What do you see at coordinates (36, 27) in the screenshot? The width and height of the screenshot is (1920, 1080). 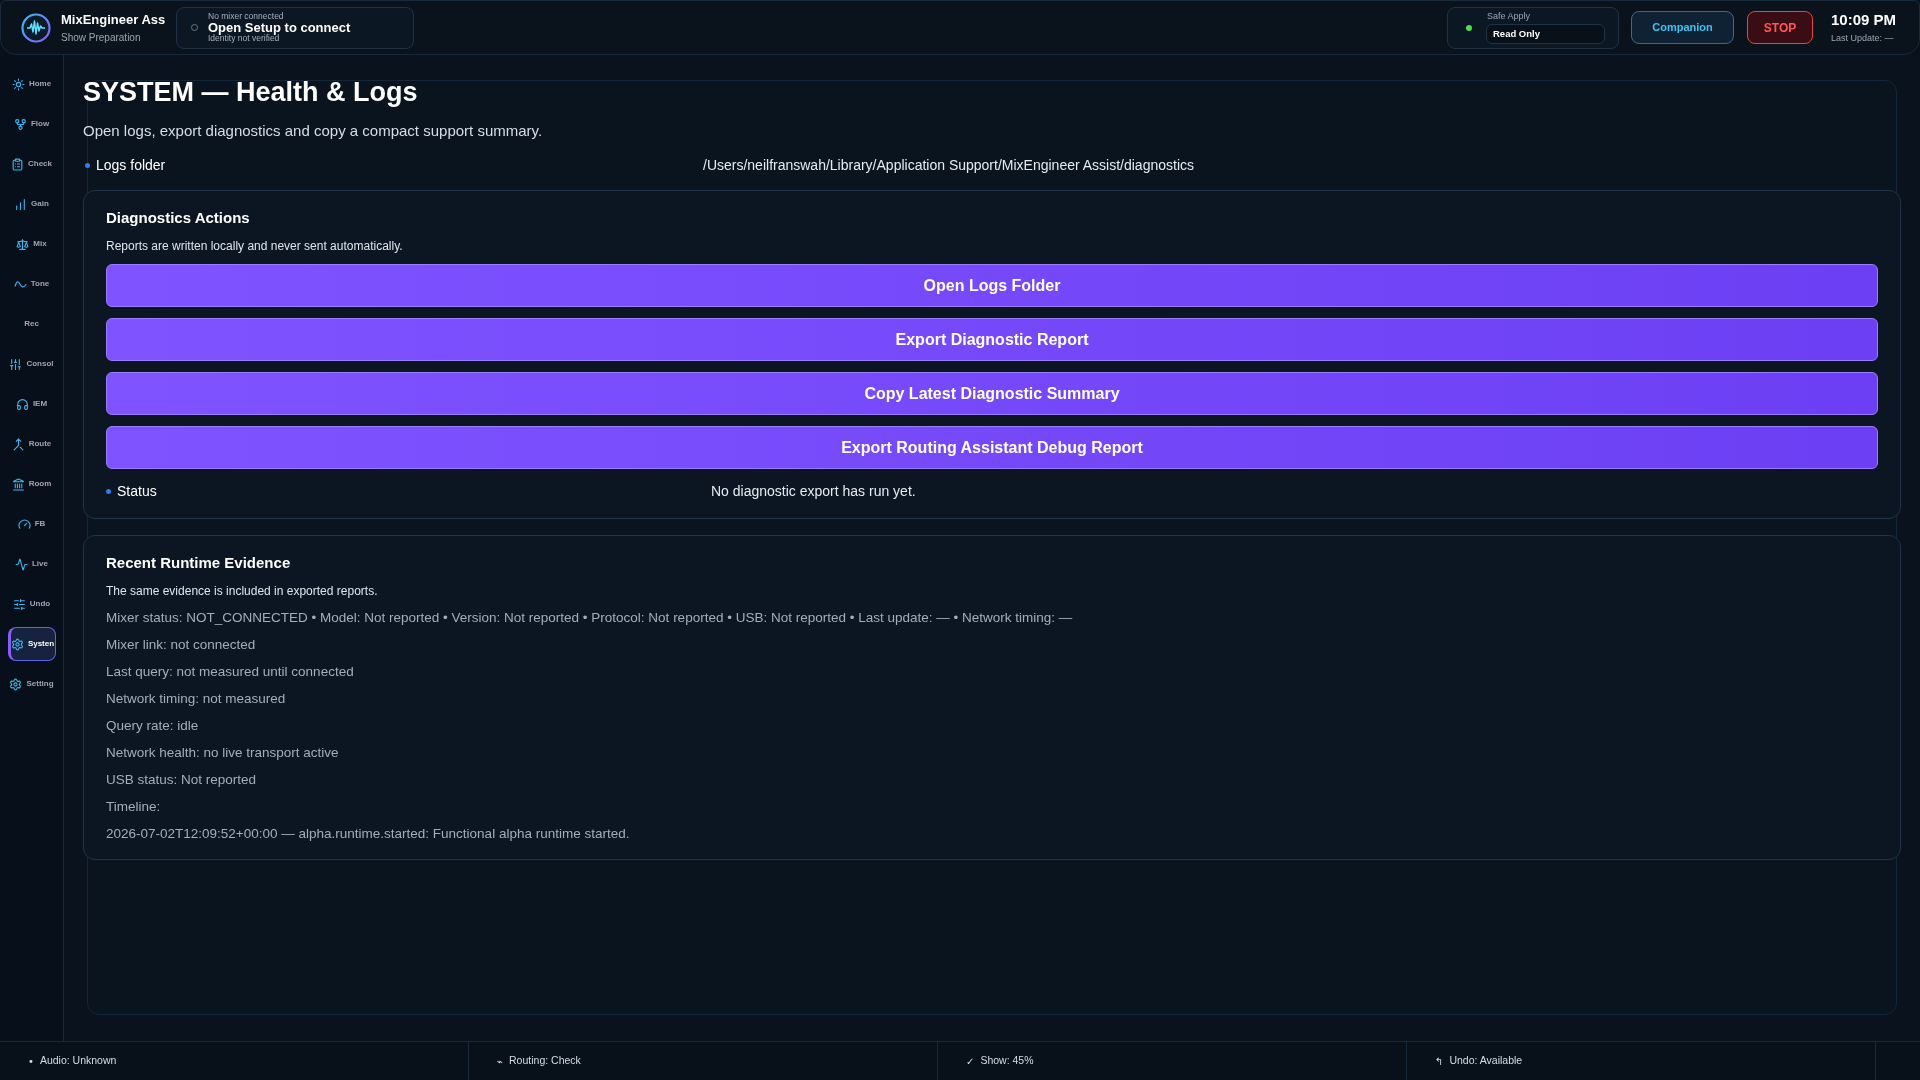 I see `waveform-logo-icon` at bounding box center [36, 27].